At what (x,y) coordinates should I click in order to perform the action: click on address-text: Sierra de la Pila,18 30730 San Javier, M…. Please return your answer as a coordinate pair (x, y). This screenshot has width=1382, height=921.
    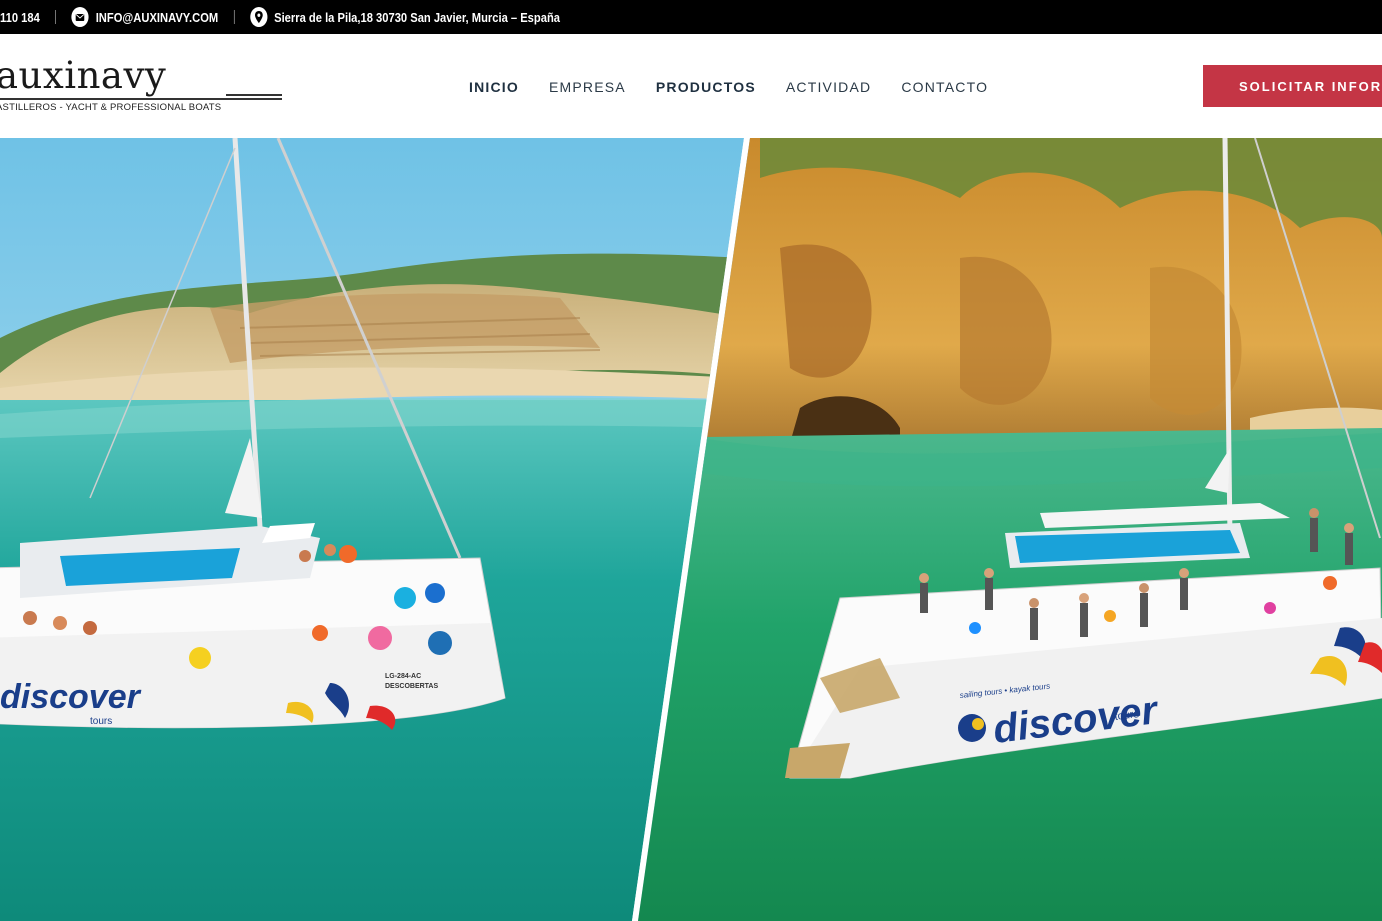
    Looking at the image, I should click on (417, 17).